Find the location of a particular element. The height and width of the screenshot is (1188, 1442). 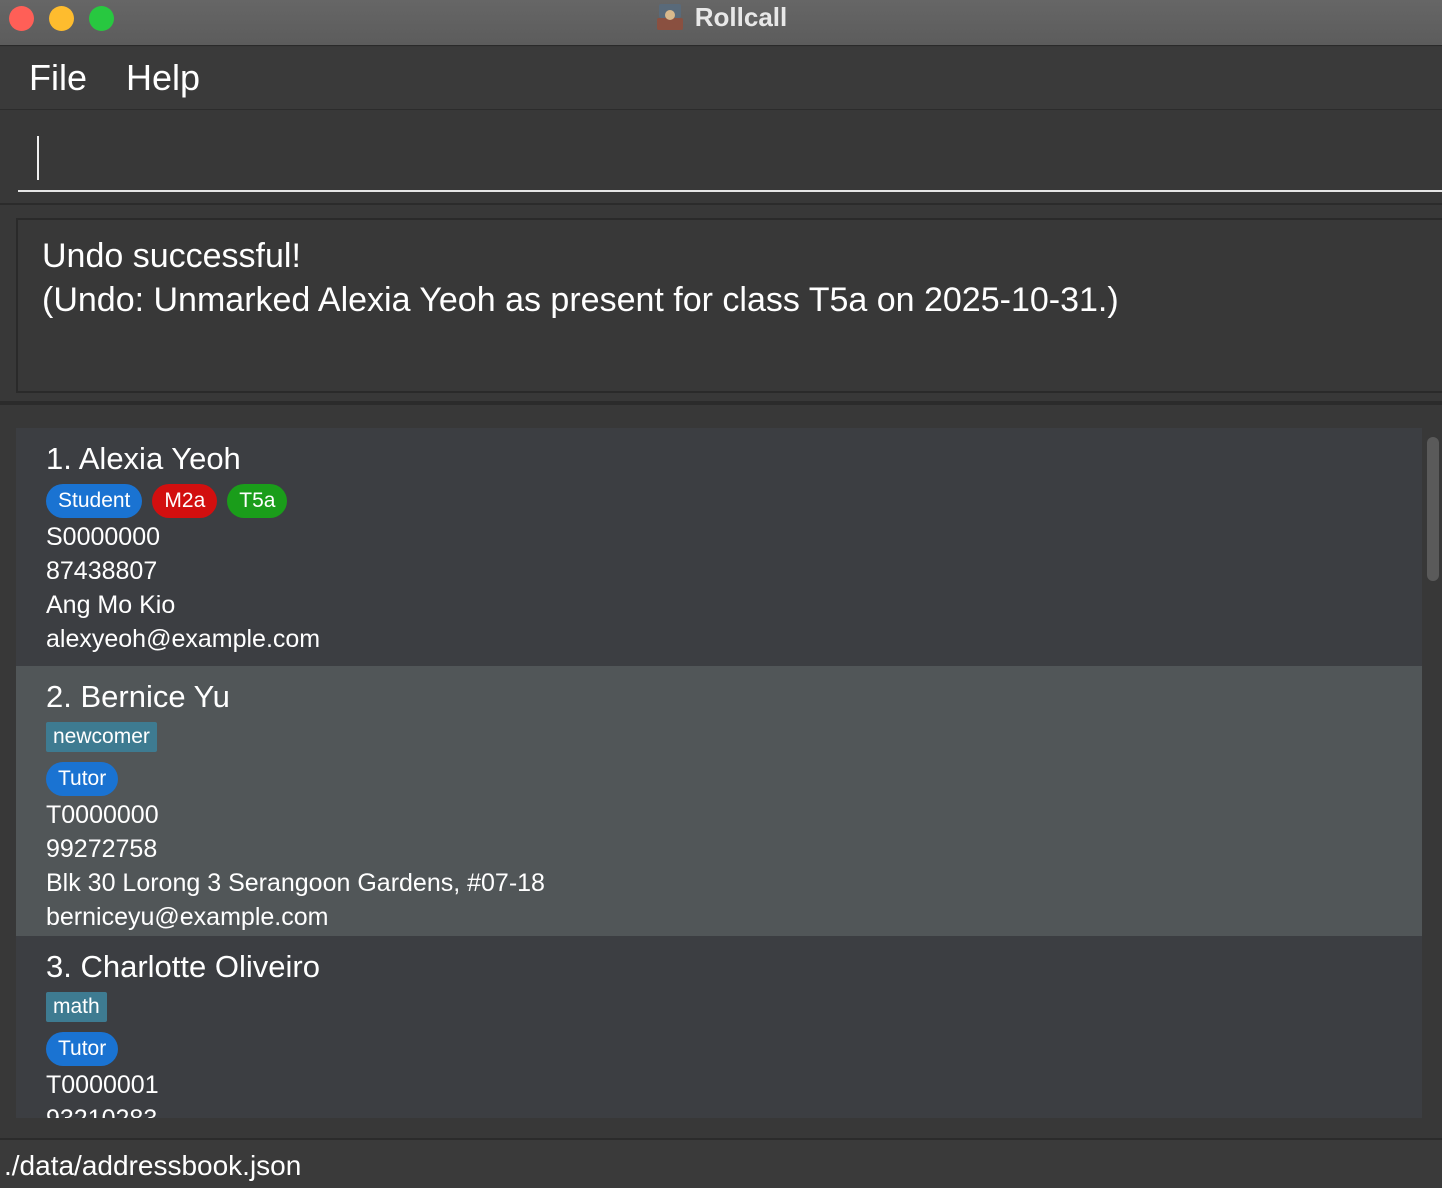

person-name: 3. Charlotte Oliveiro is located at coordinates (183, 966).